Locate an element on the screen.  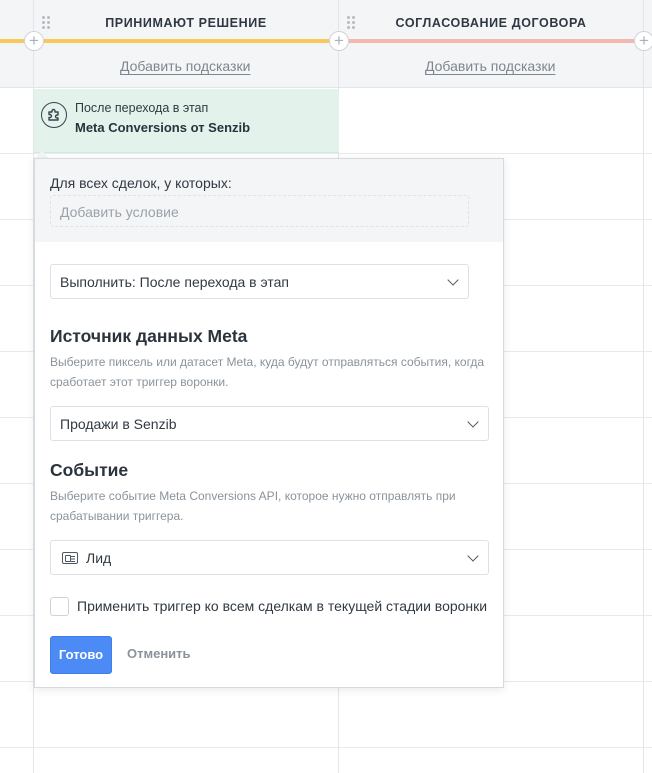
pipeline-header is located at coordinates (326, 44).